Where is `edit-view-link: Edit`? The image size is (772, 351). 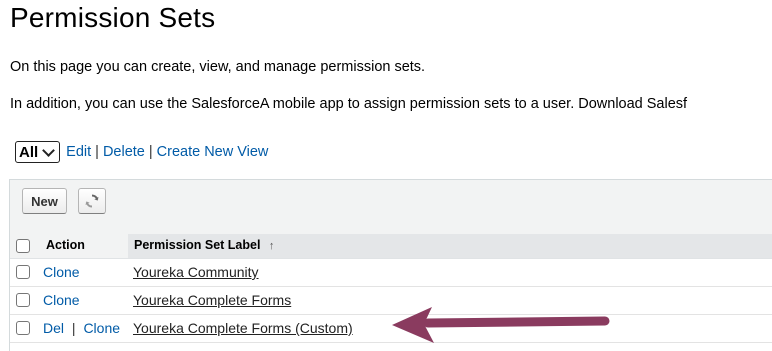 edit-view-link: Edit is located at coordinates (78, 152).